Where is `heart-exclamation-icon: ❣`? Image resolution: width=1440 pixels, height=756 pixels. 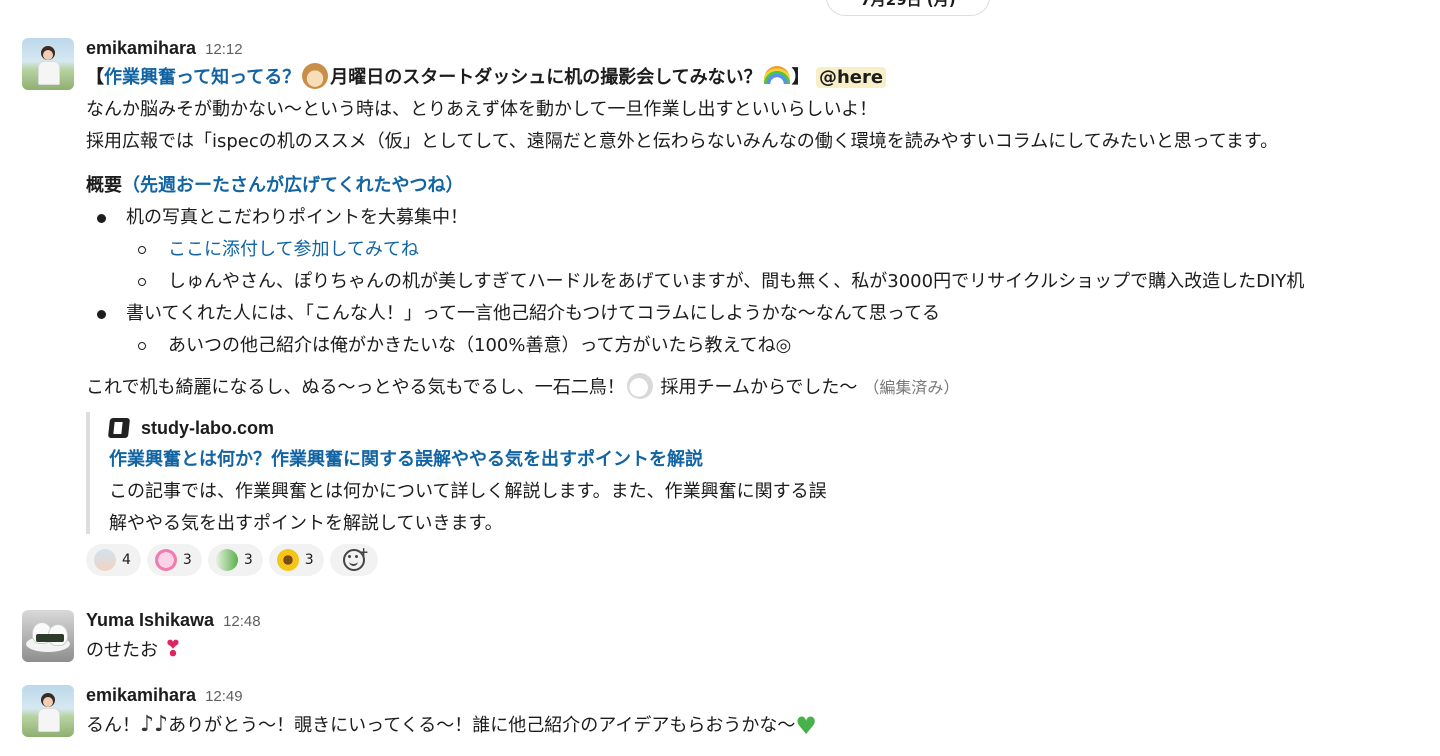 heart-exclamation-icon: ❣ is located at coordinates (173, 649).